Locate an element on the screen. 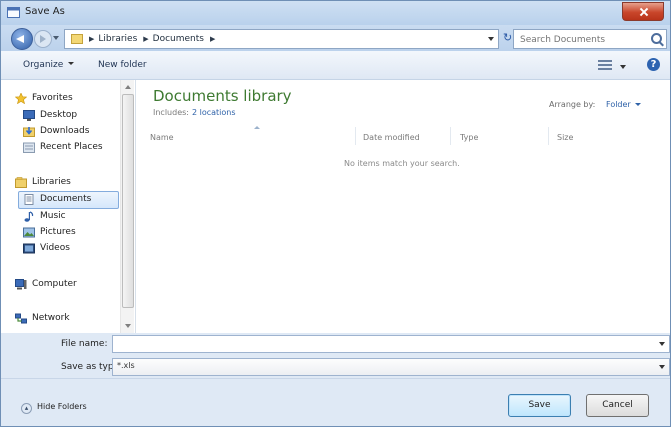 This screenshot has width=671, height=427. nav-computer: Computer is located at coordinates (46, 284).